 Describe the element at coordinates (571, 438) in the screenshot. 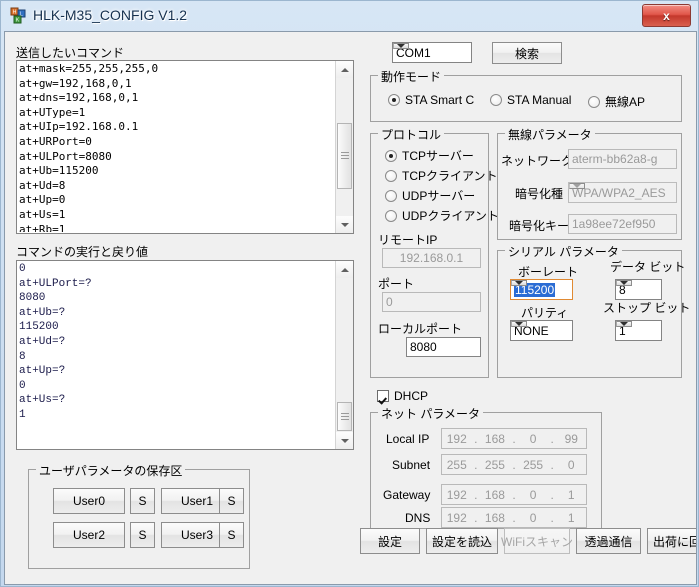

I see `octet: 99` at that location.